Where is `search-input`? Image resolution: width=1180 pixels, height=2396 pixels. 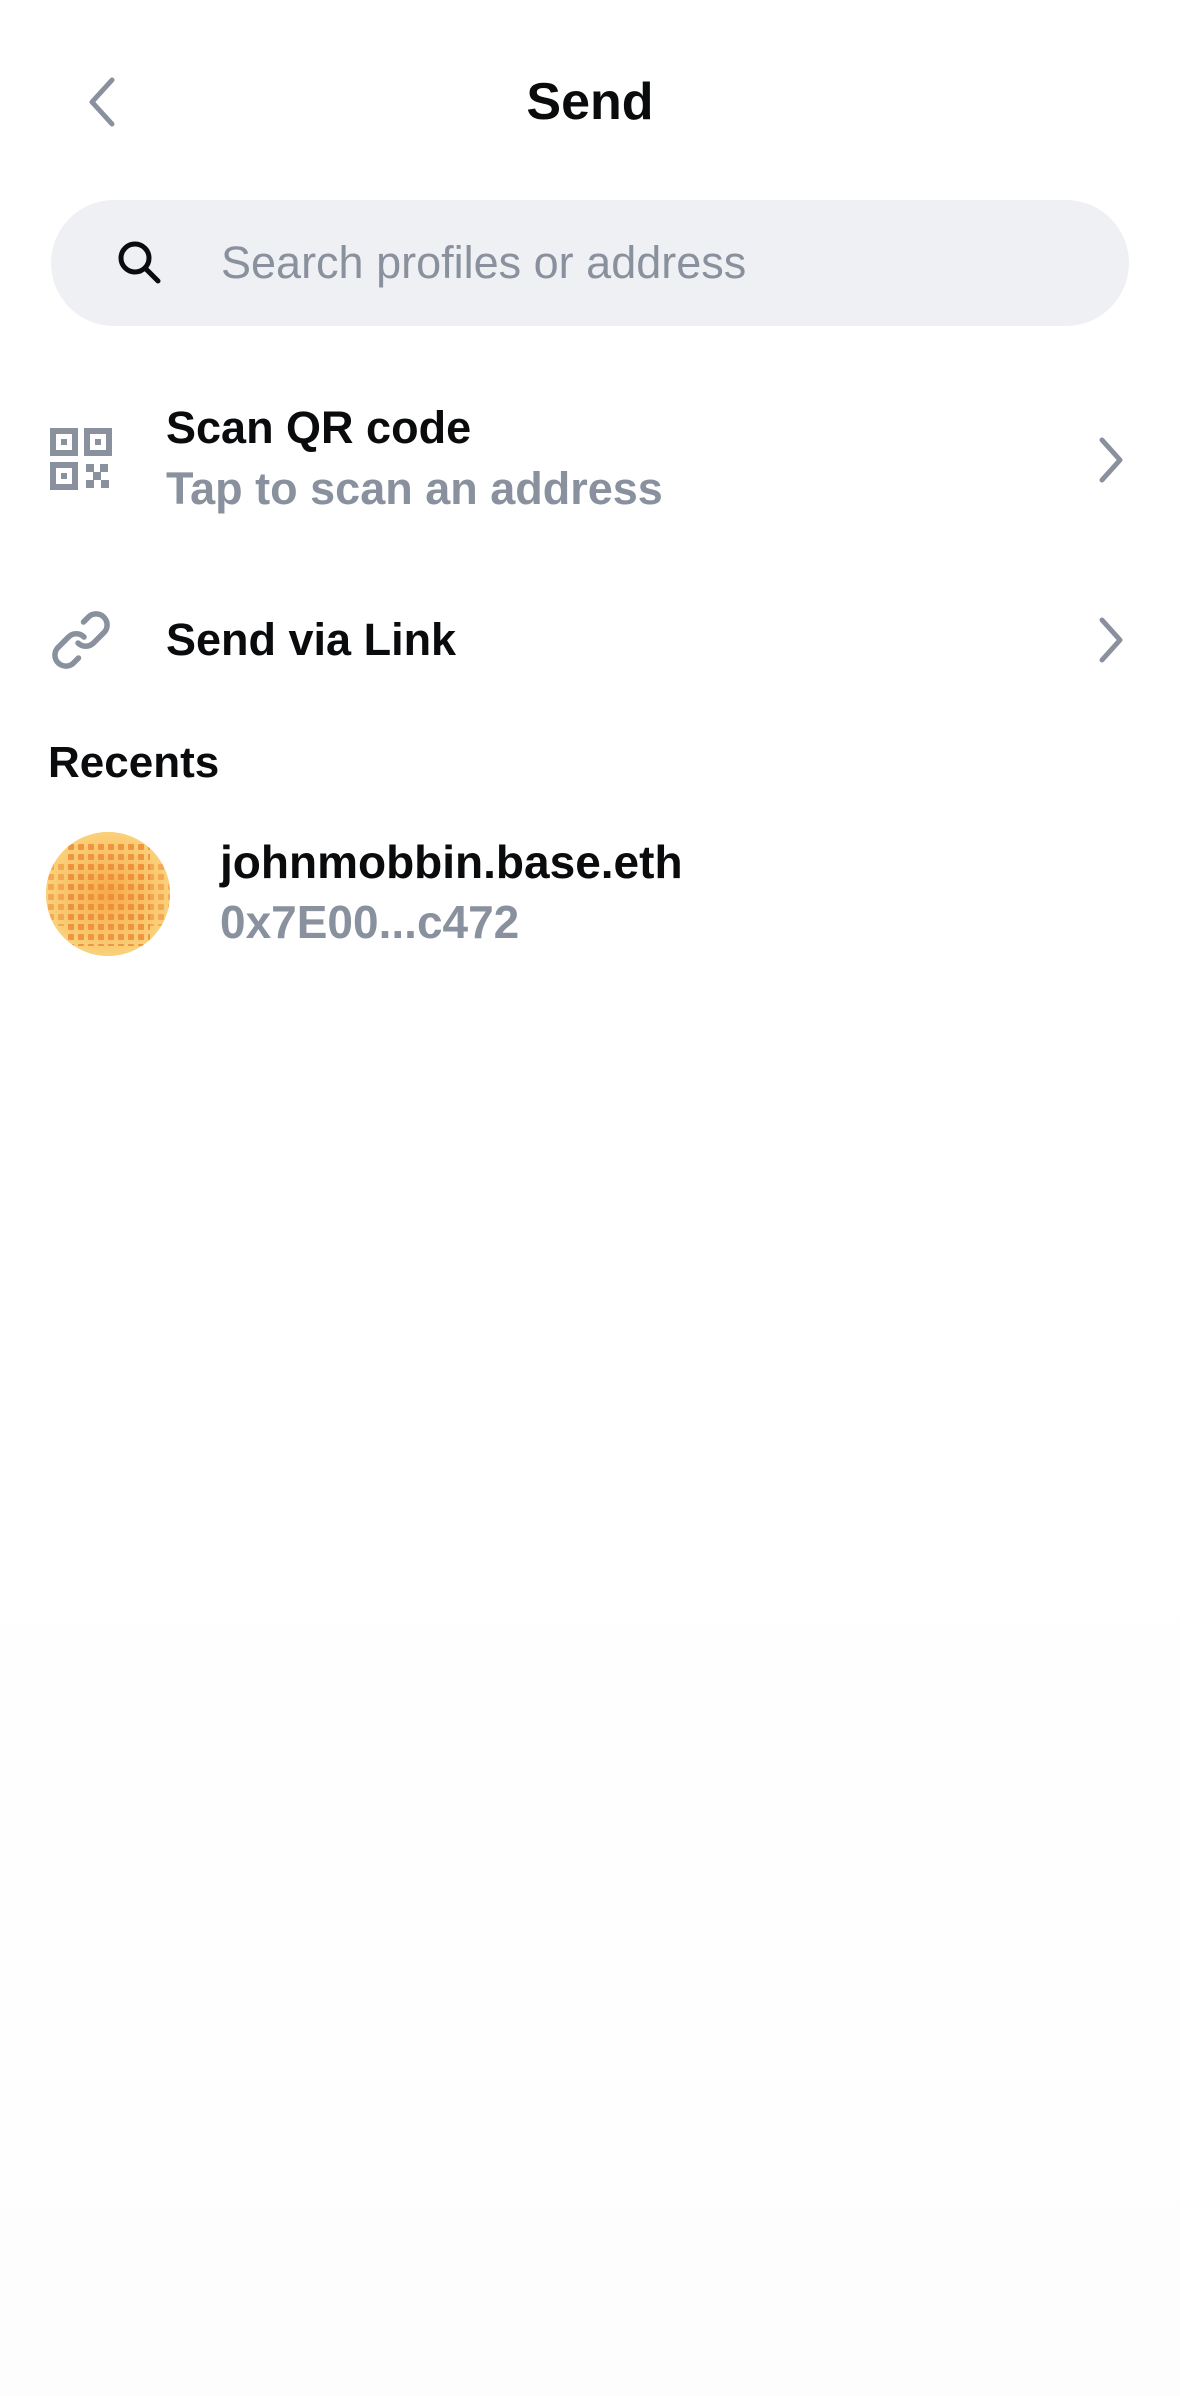
search-input is located at coordinates (651, 263).